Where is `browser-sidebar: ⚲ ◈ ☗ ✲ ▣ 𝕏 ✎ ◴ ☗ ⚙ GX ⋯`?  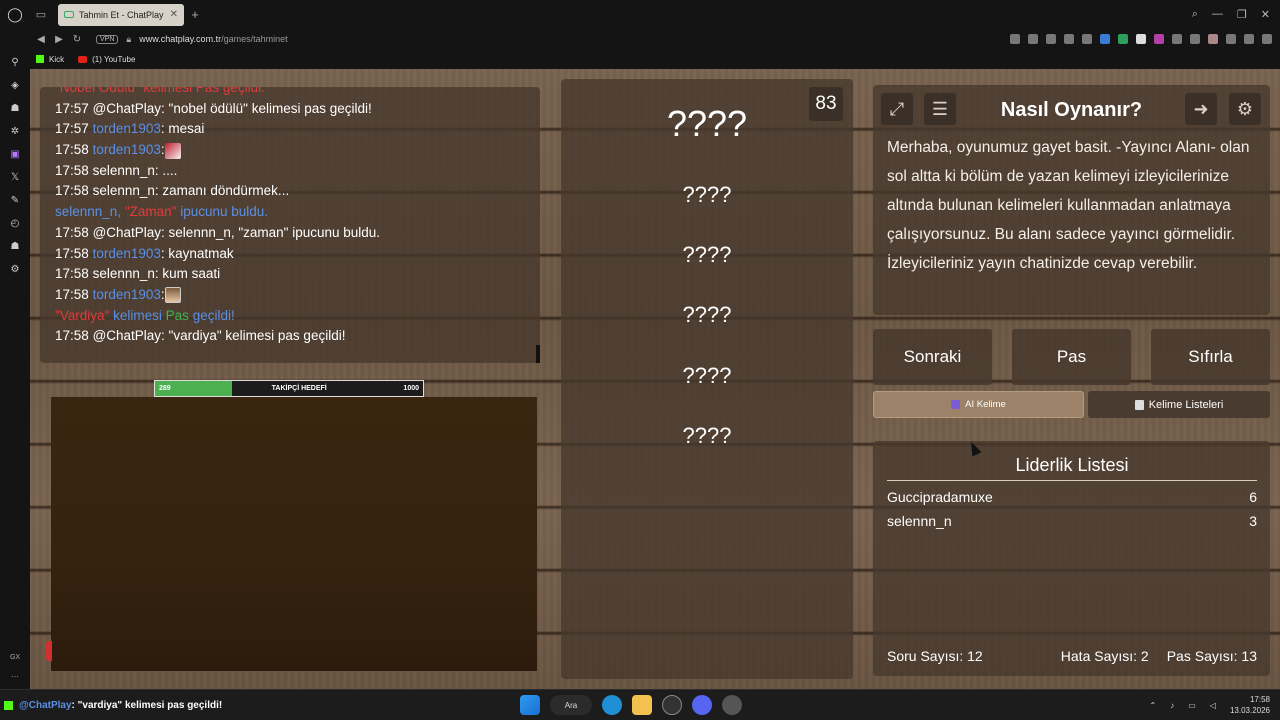 browser-sidebar: ⚲ ◈ ☗ ✲ ▣ 𝕏 ✎ ◴ ☗ ⚙ GX ⋯ is located at coordinates (15, 369).